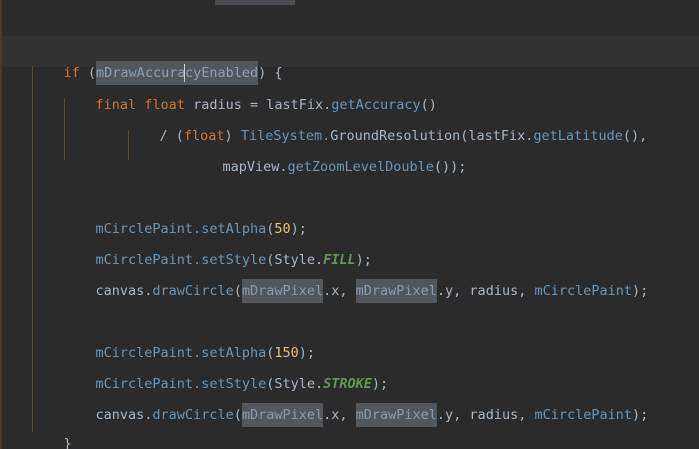 This screenshot has height=449, width=699. What do you see at coordinates (360, 167) in the screenshot?
I see `method-call: getZoomLevelDouble` at bounding box center [360, 167].